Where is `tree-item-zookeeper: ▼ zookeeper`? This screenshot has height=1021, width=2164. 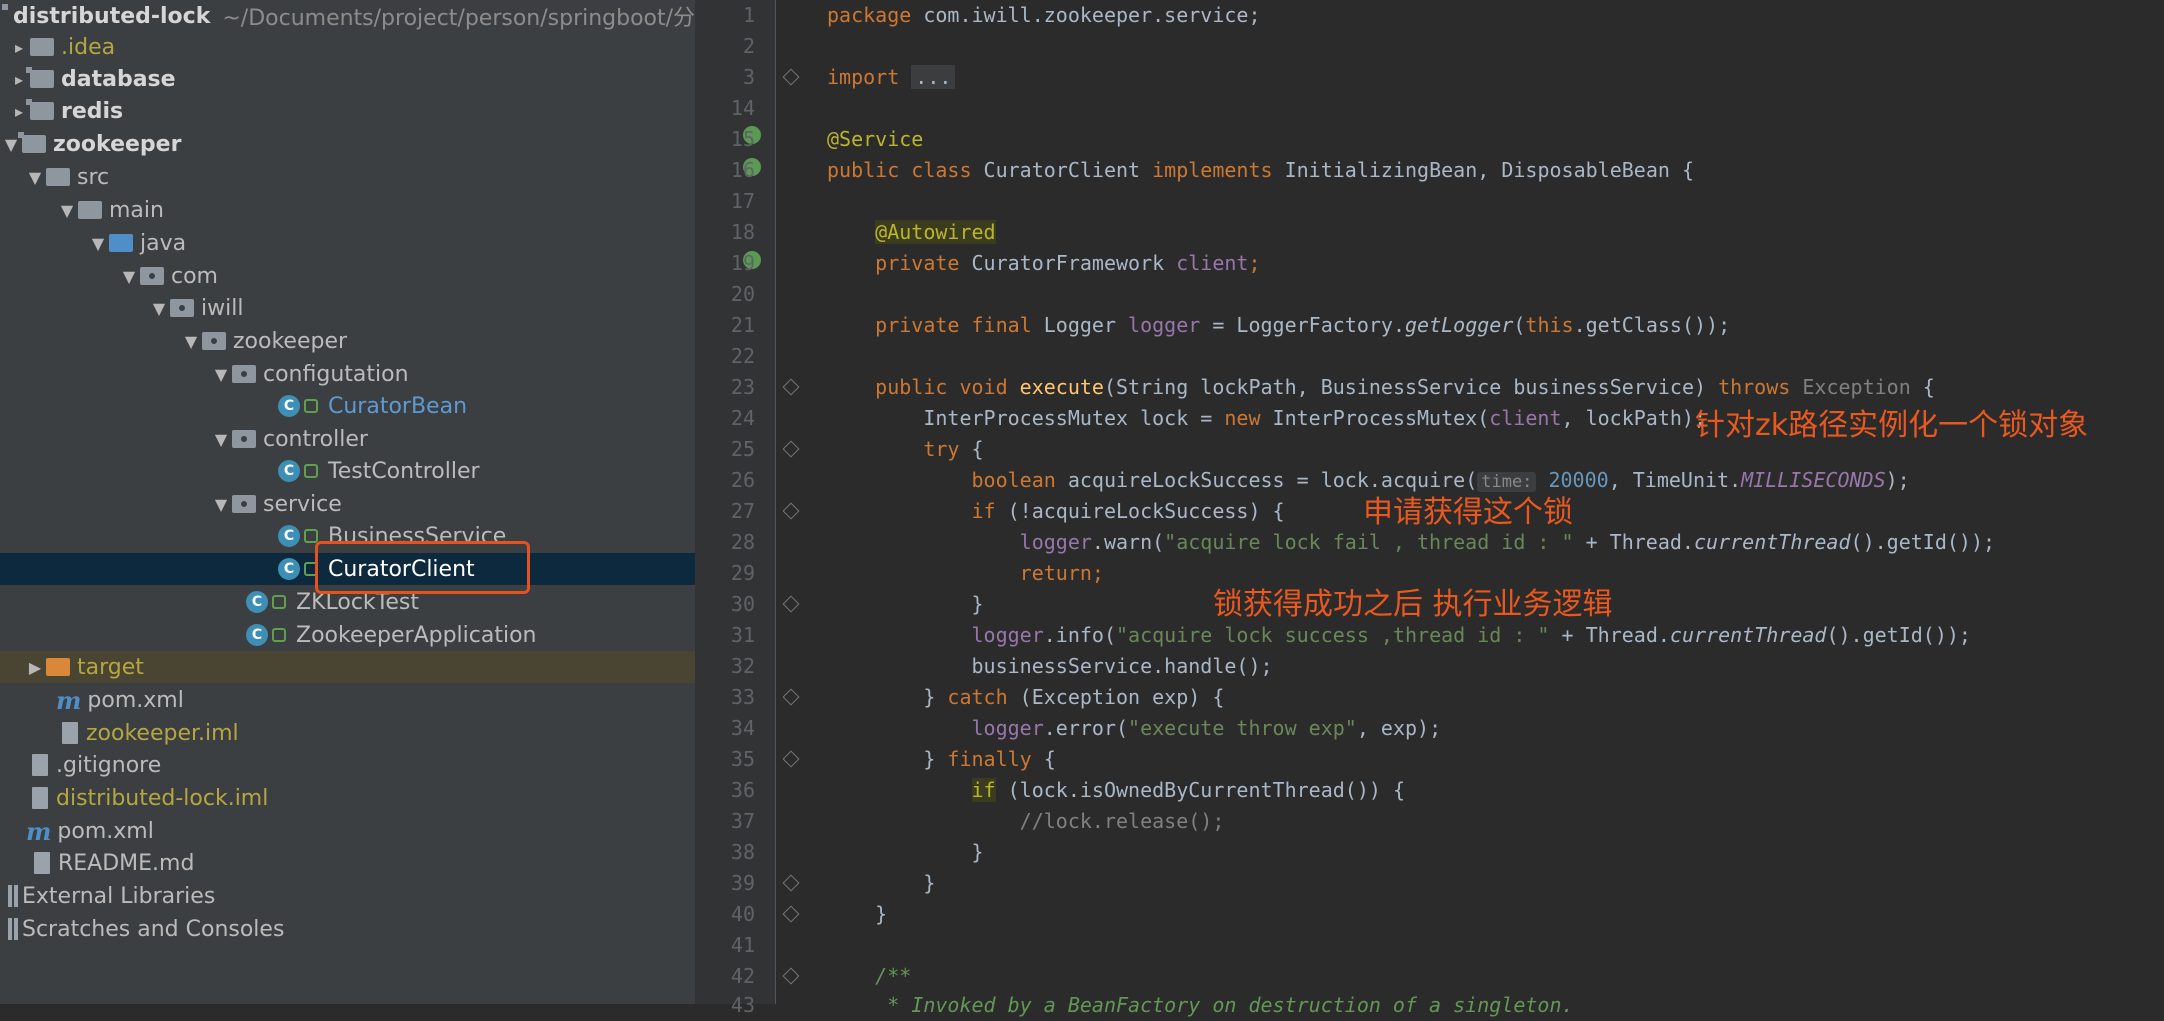
tree-item-zookeeper: ▼ zookeeper is located at coordinates (347, 144).